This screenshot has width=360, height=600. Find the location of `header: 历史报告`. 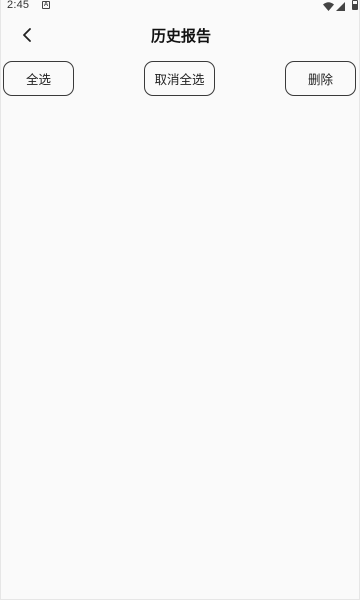

header: 历史报告 is located at coordinates (180, 36).